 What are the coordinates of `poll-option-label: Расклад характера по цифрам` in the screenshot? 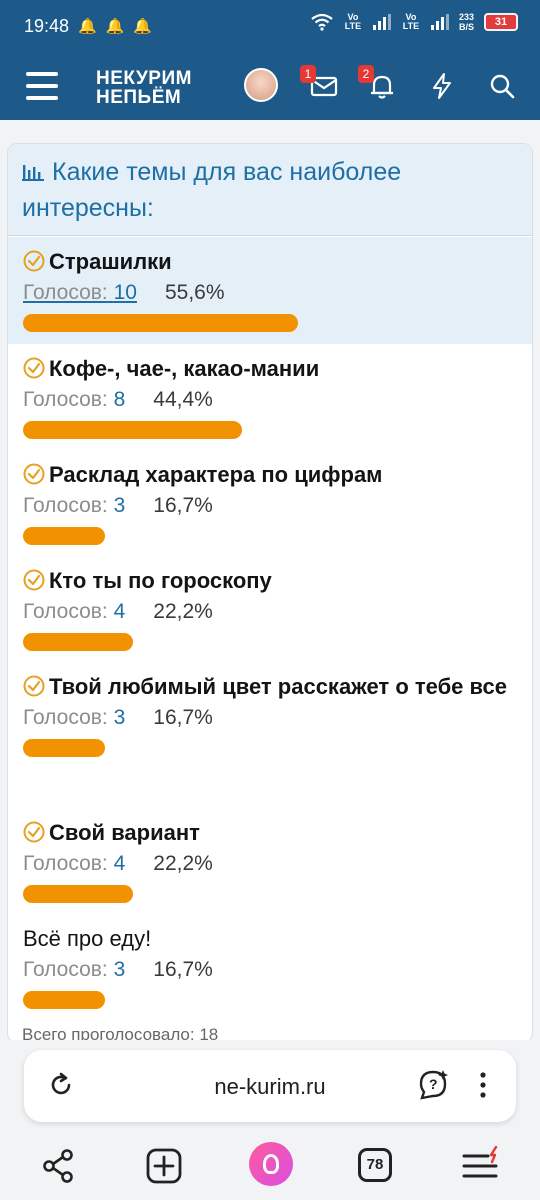 It's located at (270, 474).